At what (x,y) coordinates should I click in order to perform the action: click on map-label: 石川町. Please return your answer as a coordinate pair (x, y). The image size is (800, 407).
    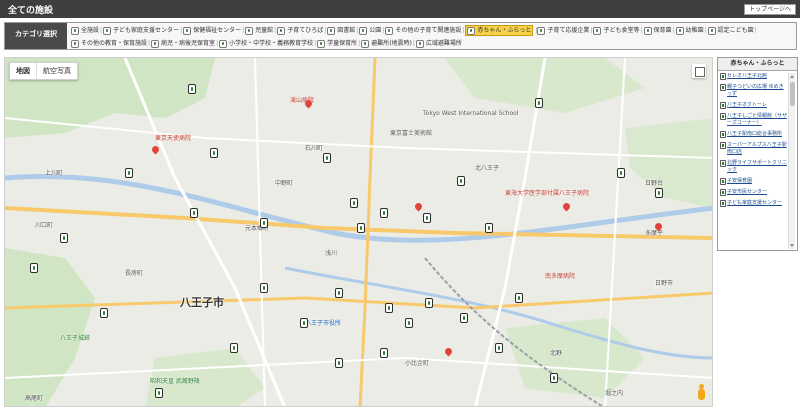
    Looking at the image, I should click on (314, 148).